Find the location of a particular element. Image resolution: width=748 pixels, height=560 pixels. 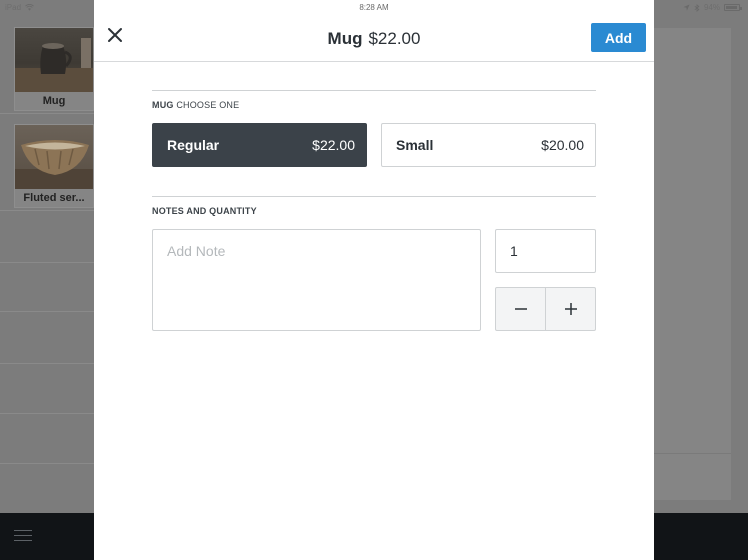

decrement-button is located at coordinates (520, 309).